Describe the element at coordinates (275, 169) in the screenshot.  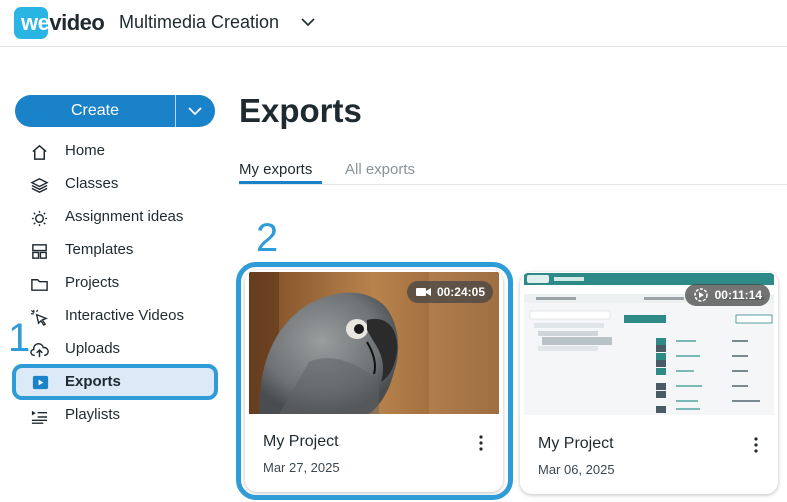
I see `tab-my-exports: My exports` at that location.